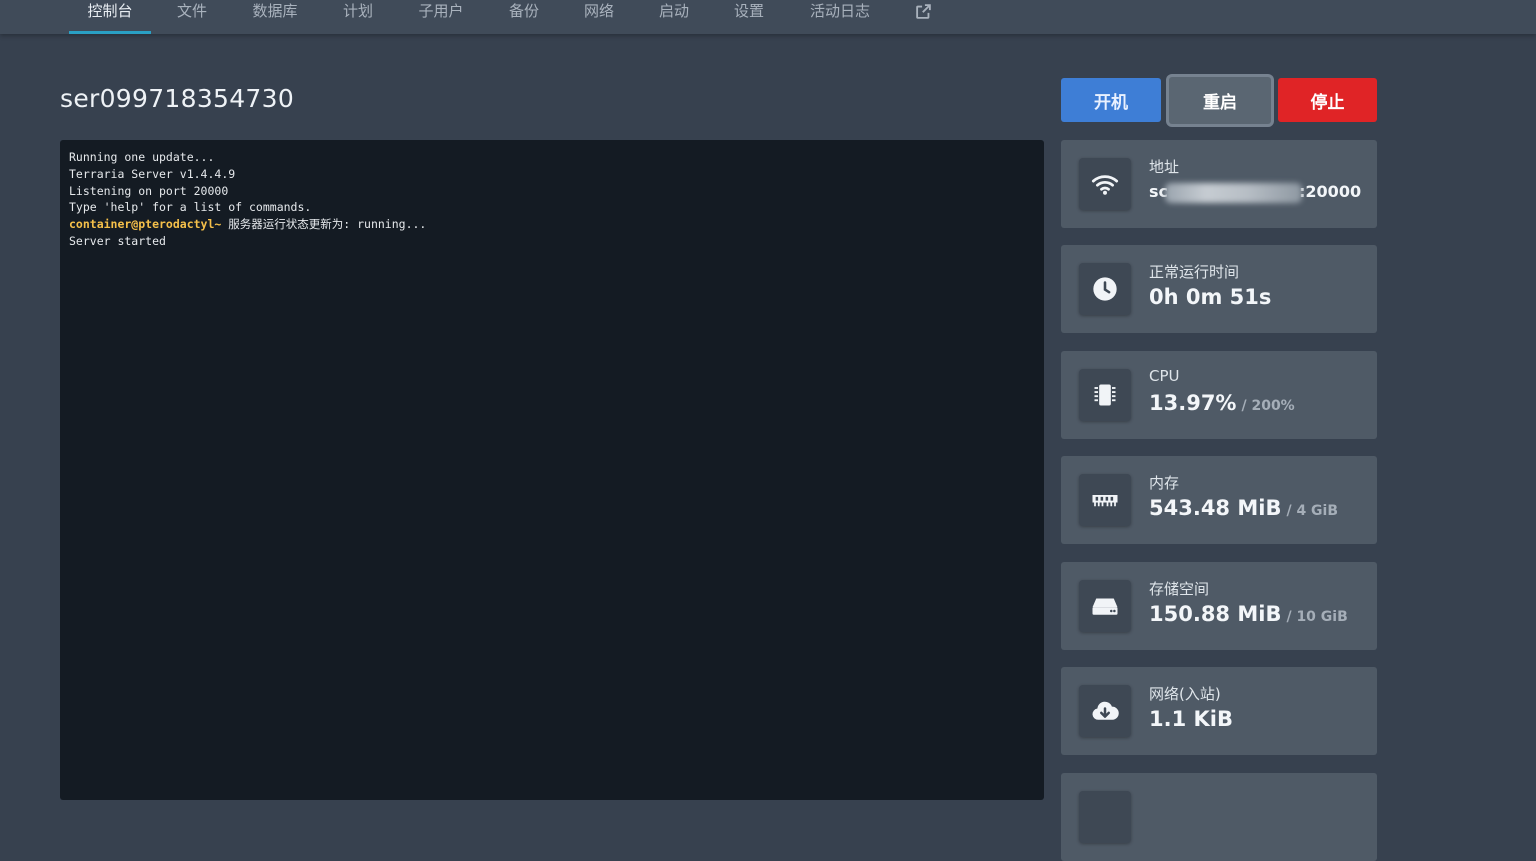  I want to click on console-line: Listening on port 20000, so click(149, 190).